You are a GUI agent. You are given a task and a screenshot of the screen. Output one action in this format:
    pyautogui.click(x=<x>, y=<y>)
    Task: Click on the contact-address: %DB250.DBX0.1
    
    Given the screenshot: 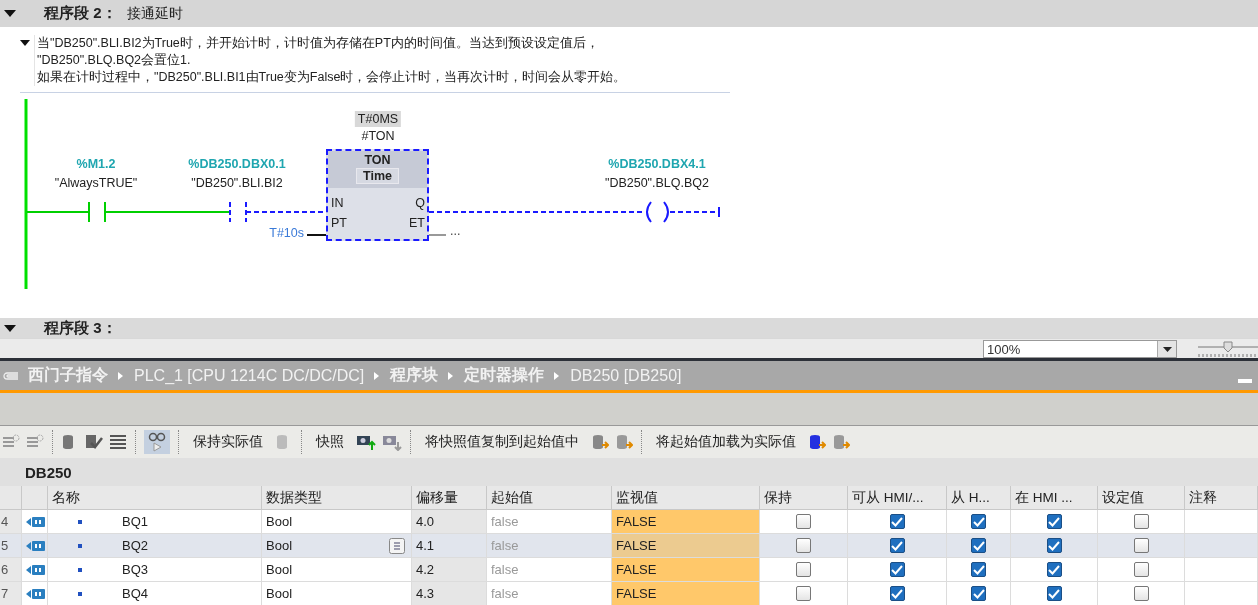 What is the action you would take?
    pyautogui.click(x=237, y=164)
    